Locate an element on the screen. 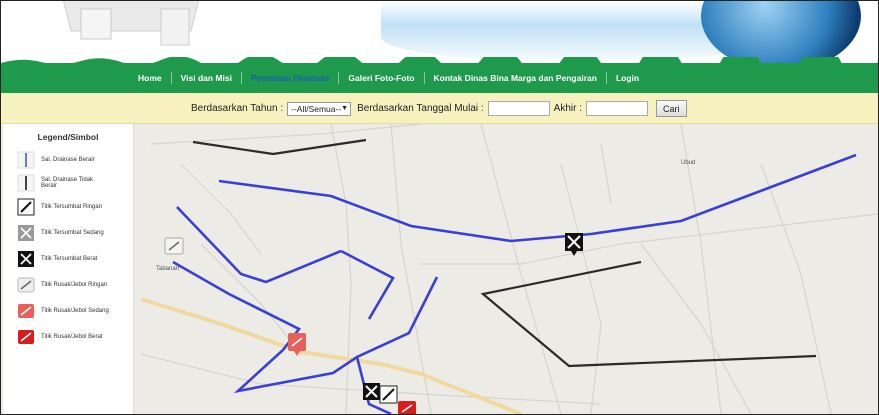 This screenshot has height=415, width=879. legend-item-damage-heavy: Titik Rusak/Jebol Berat is located at coordinates (59, 337).